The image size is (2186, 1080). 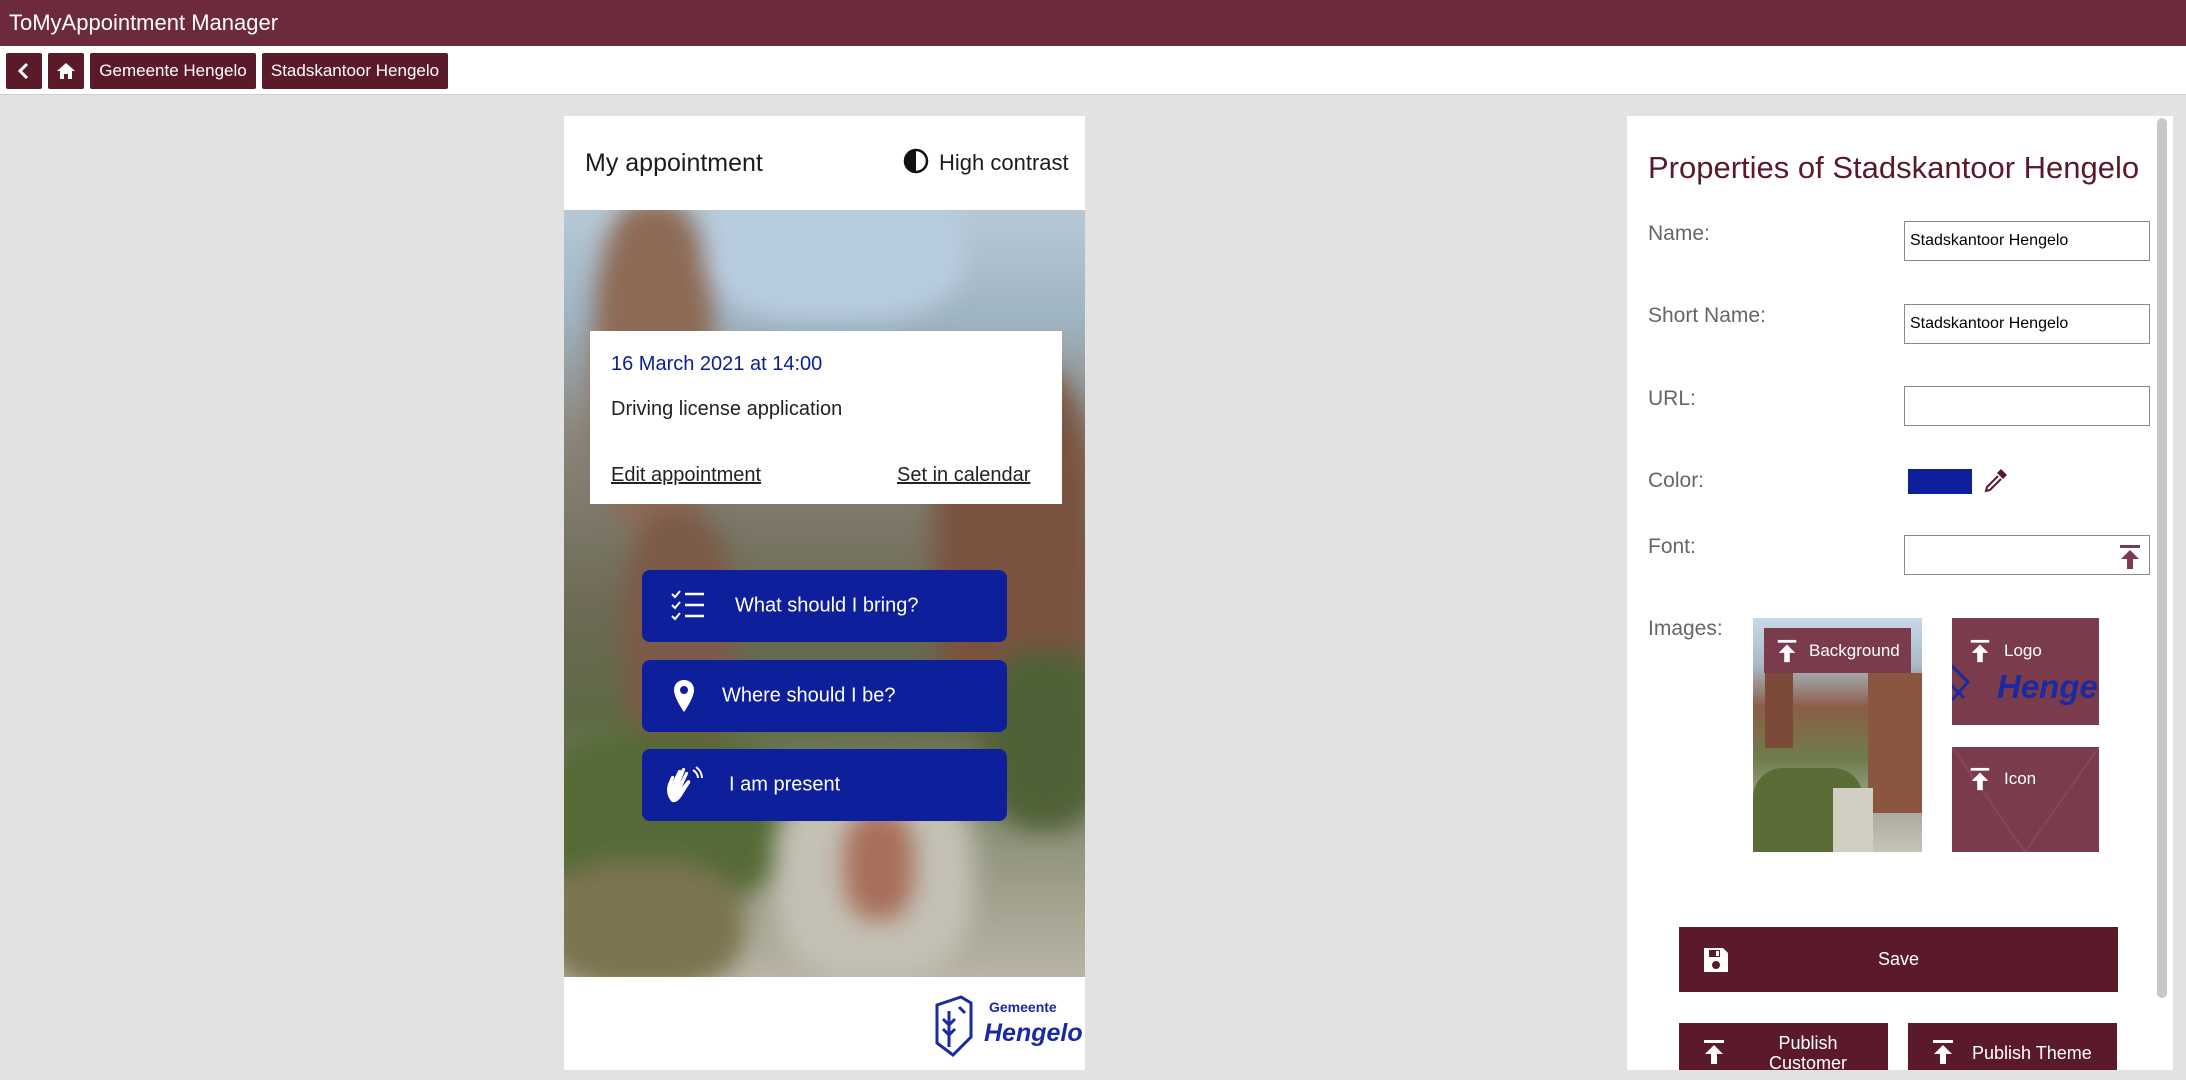 I want to click on name-label: Name:, so click(x=1679, y=233).